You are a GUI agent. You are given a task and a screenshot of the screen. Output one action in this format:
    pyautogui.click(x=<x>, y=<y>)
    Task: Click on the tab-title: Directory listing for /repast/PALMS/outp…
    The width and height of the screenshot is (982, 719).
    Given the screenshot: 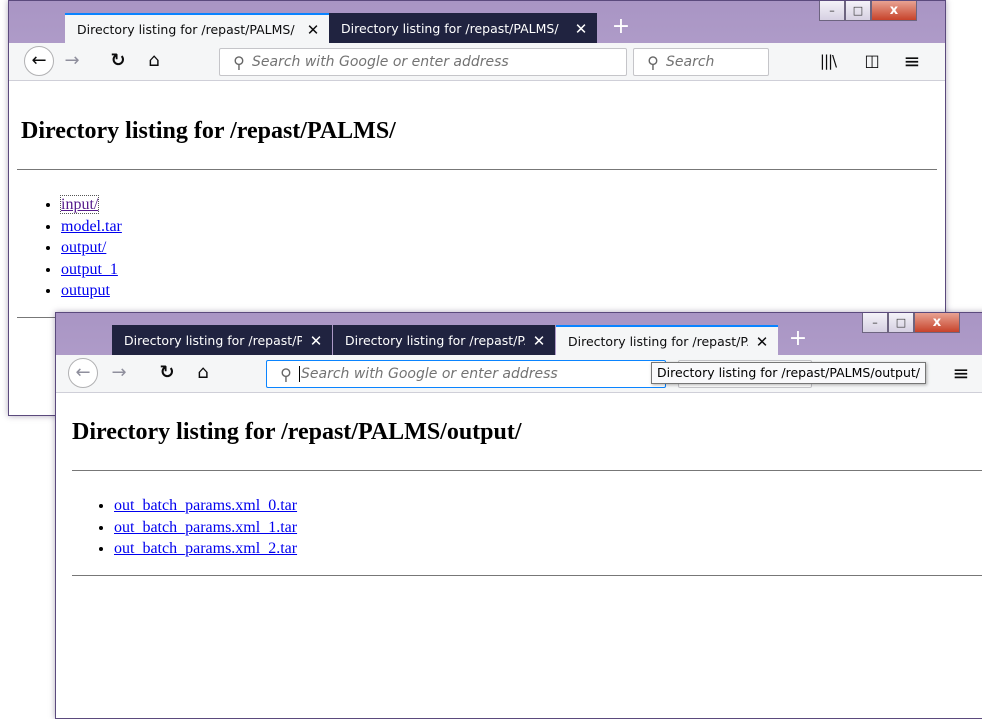 What is the action you would take?
    pyautogui.click(x=658, y=341)
    